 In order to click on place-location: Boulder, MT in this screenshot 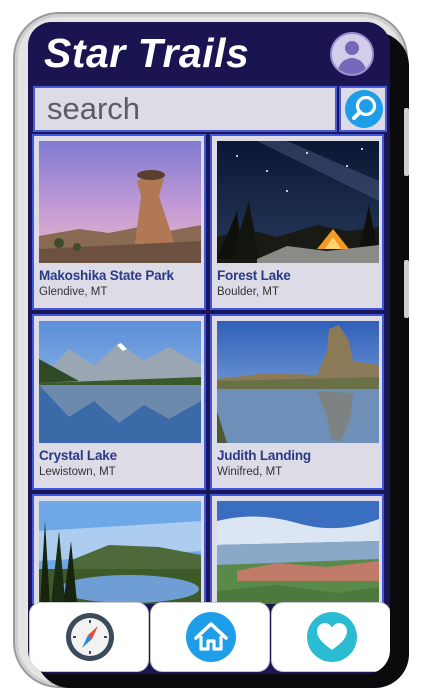, I will do `click(248, 292)`.